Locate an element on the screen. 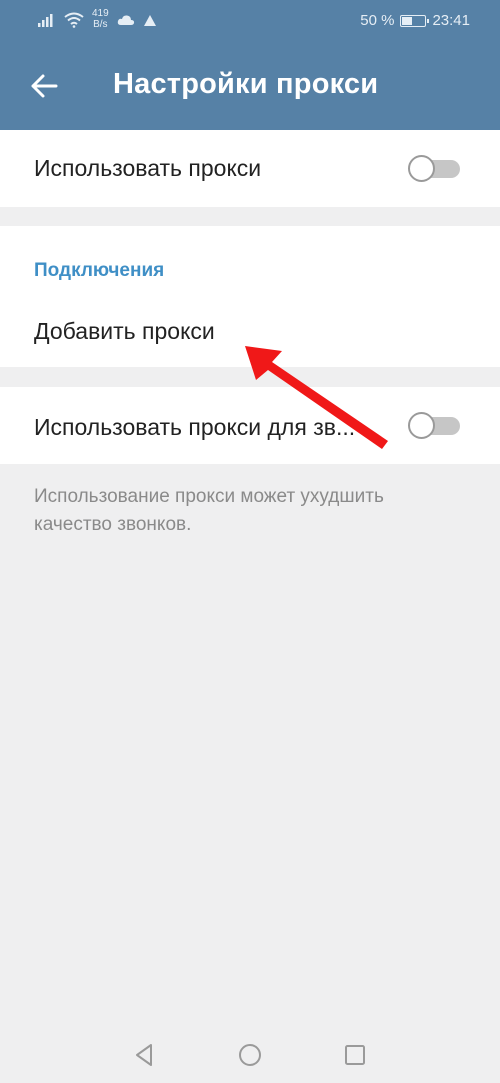  net-speed-value: 419 is located at coordinates (100, 13).